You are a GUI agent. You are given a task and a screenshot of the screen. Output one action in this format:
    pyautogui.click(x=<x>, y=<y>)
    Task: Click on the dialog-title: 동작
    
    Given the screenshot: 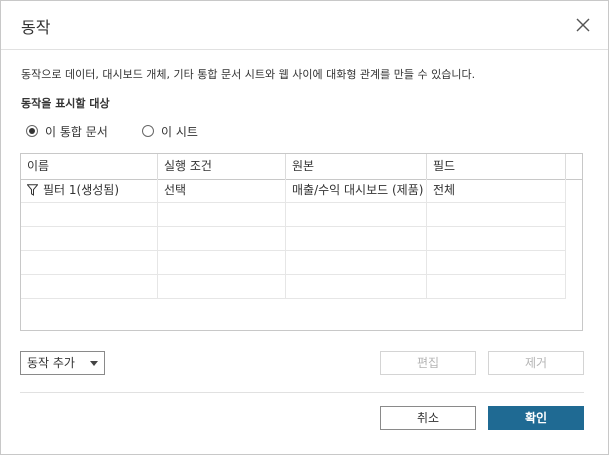 What is the action you would take?
    pyautogui.click(x=36, y=27)
    